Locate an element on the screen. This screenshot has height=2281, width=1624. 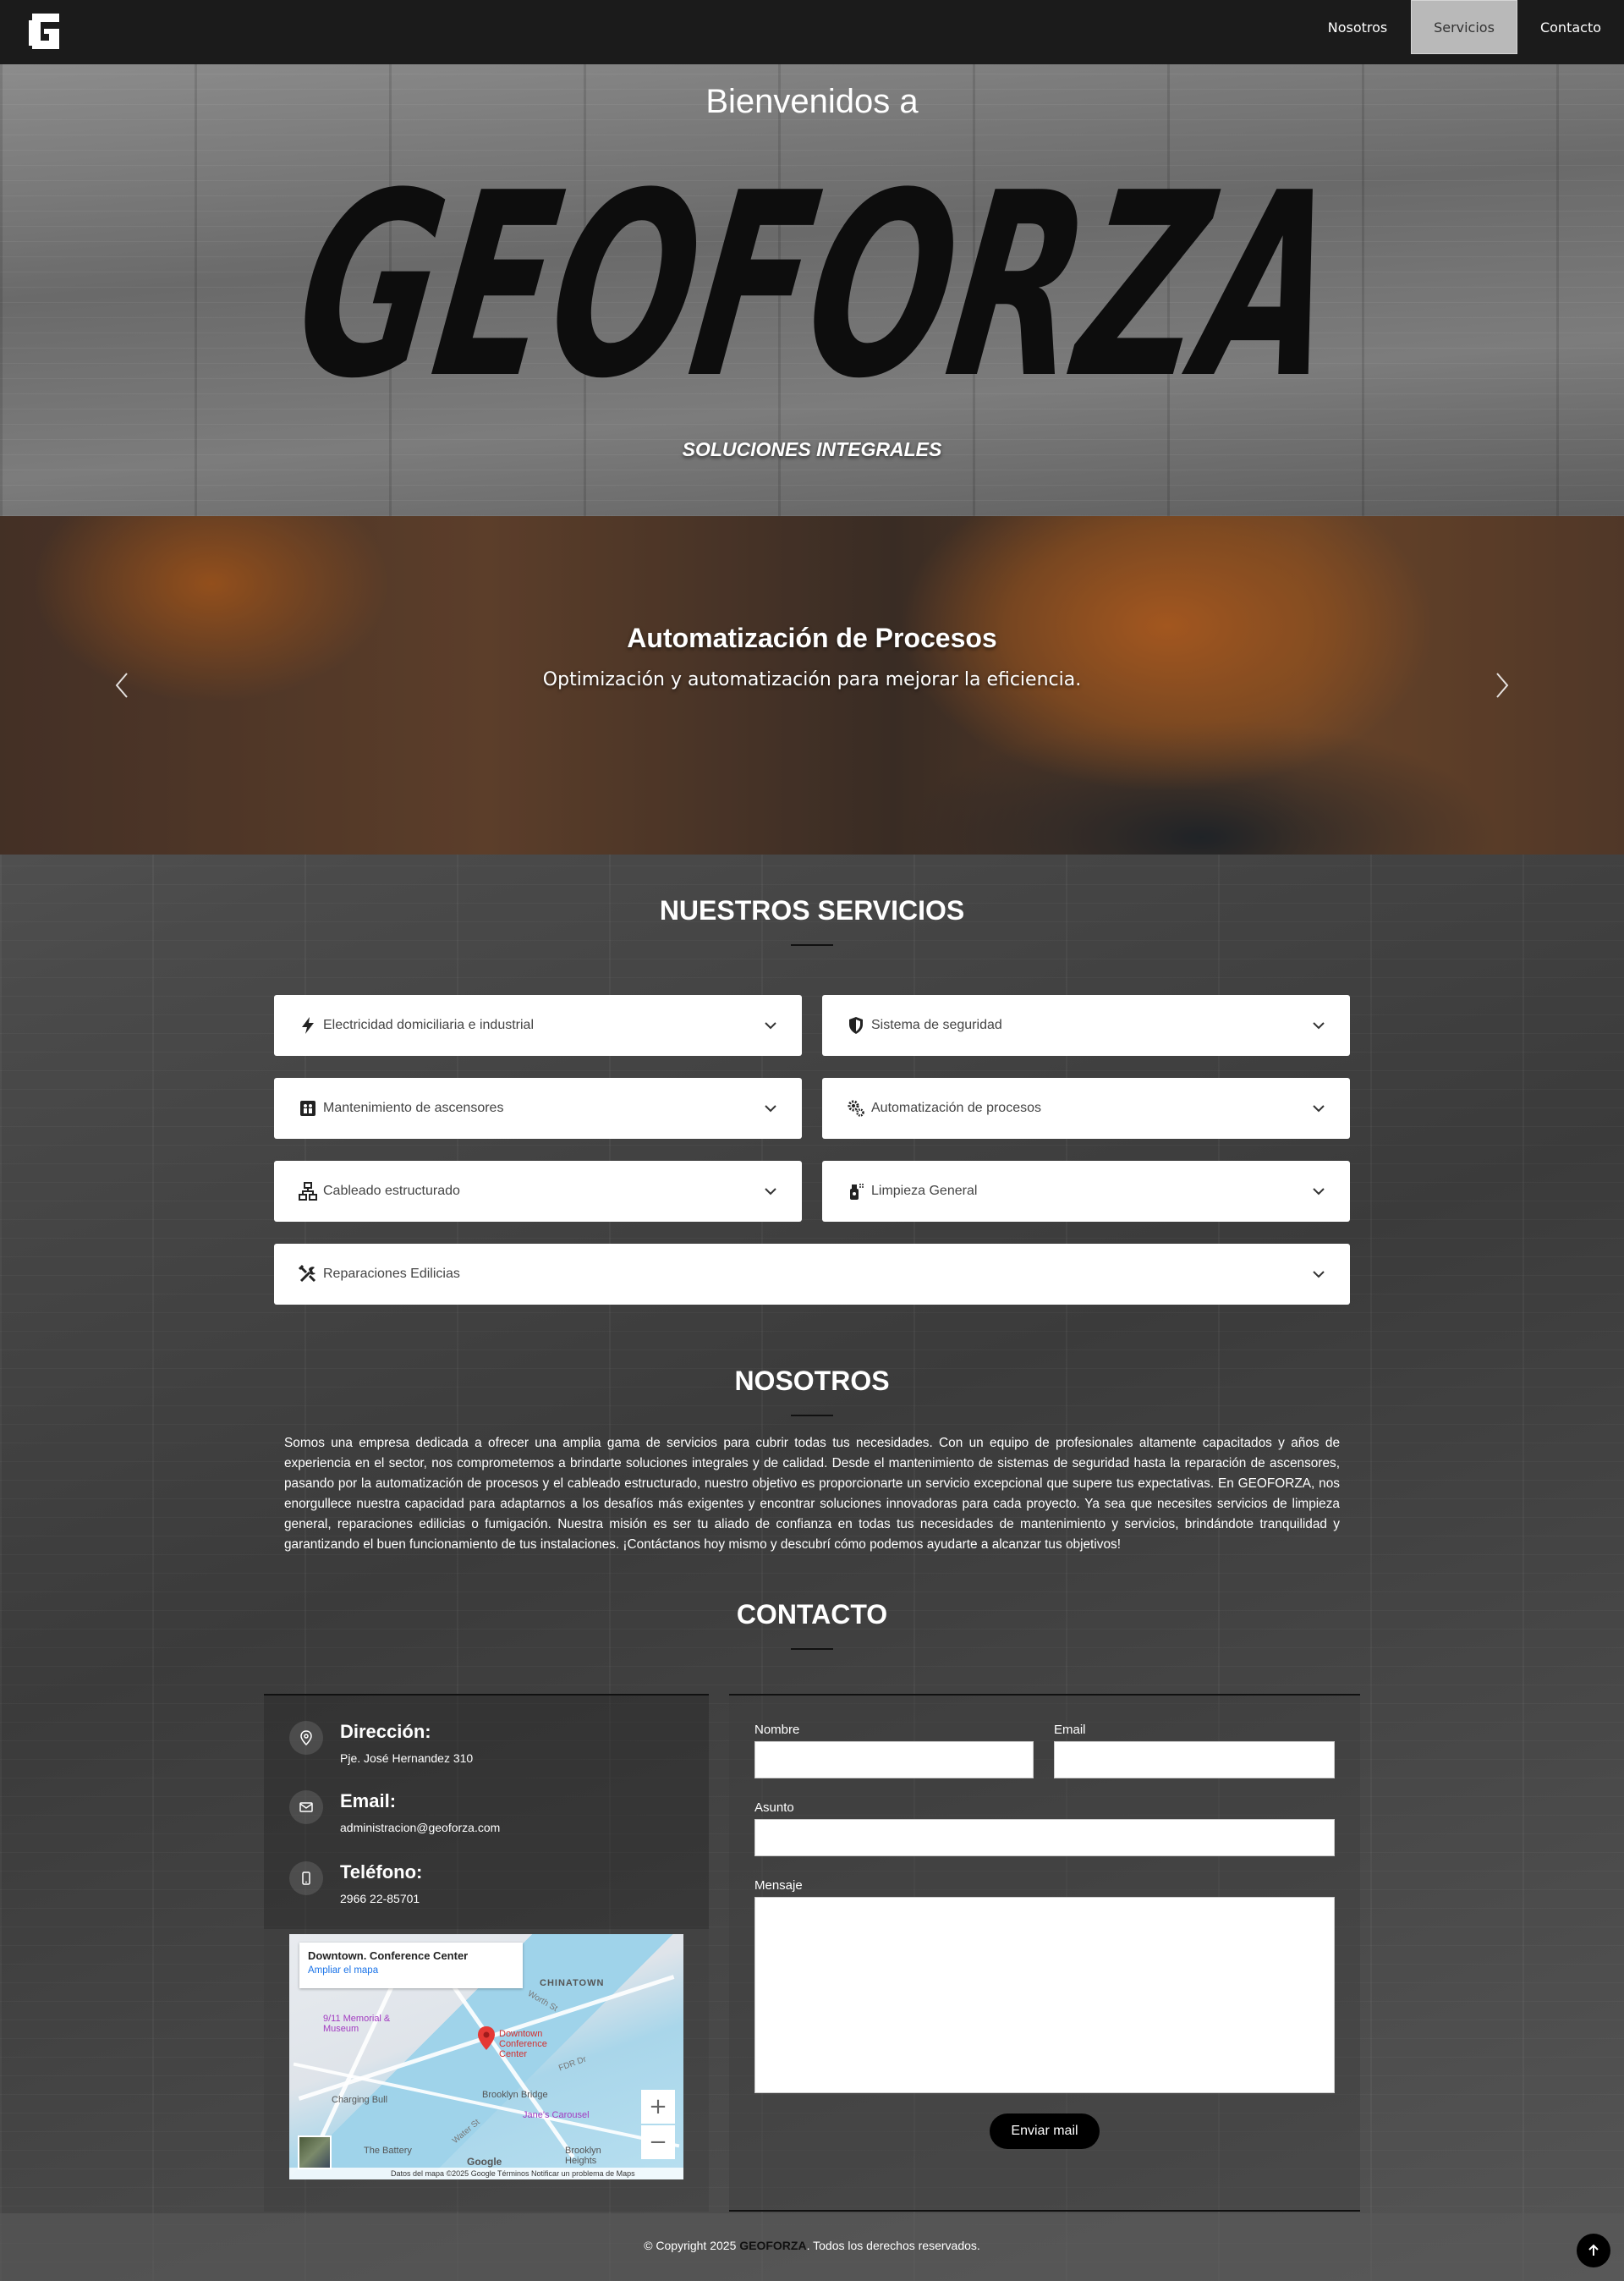
subject-field is located at coordinates (1044, 1837).